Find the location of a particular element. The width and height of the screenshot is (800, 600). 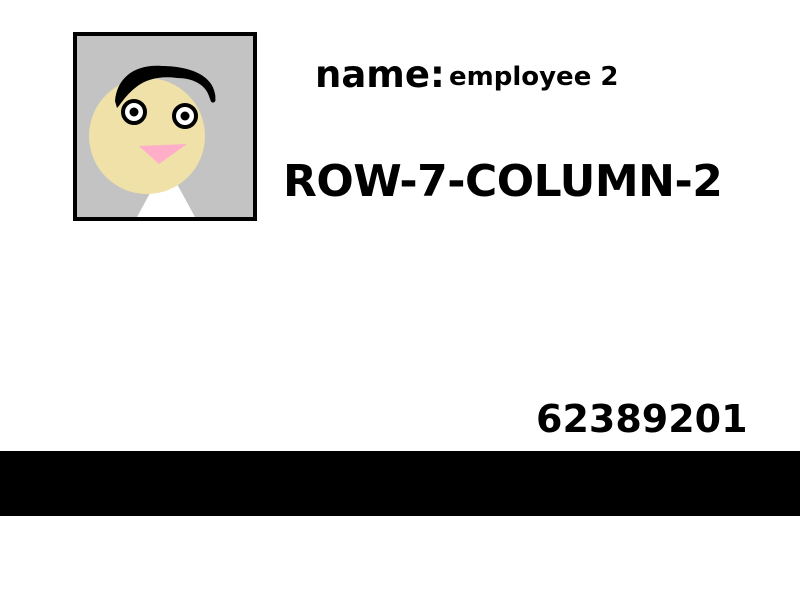

magnetic-stripe is located at coordinates (400, 483).